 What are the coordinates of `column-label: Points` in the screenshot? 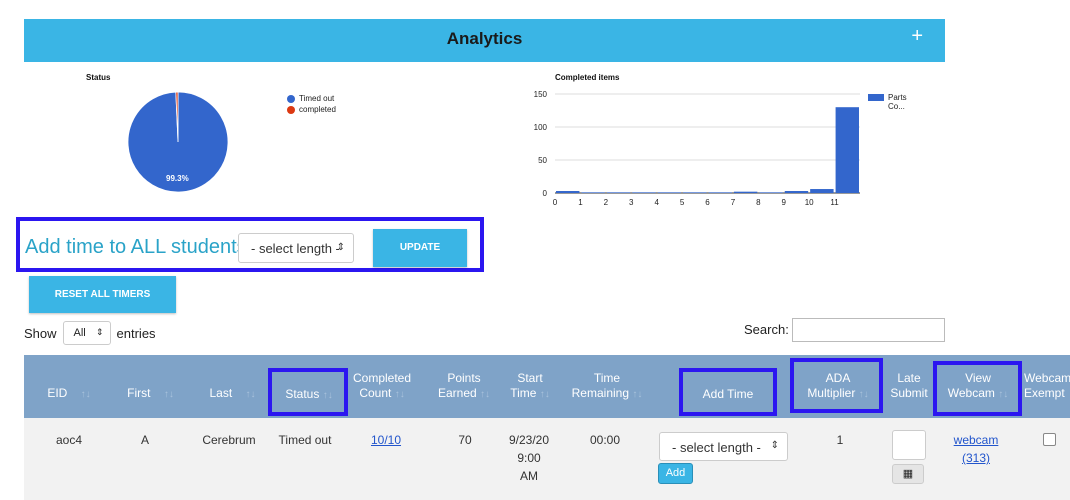 It's located at (464, 378).